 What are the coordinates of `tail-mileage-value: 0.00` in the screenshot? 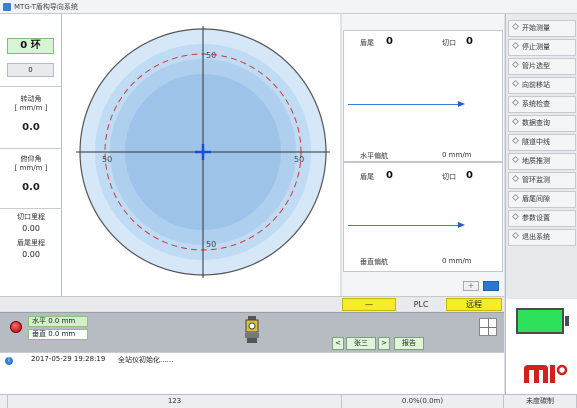 It's located at (31, 254).